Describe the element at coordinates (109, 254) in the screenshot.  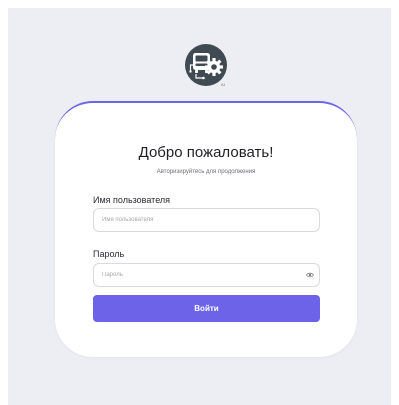
I see `password-label: Пароль` at that location.